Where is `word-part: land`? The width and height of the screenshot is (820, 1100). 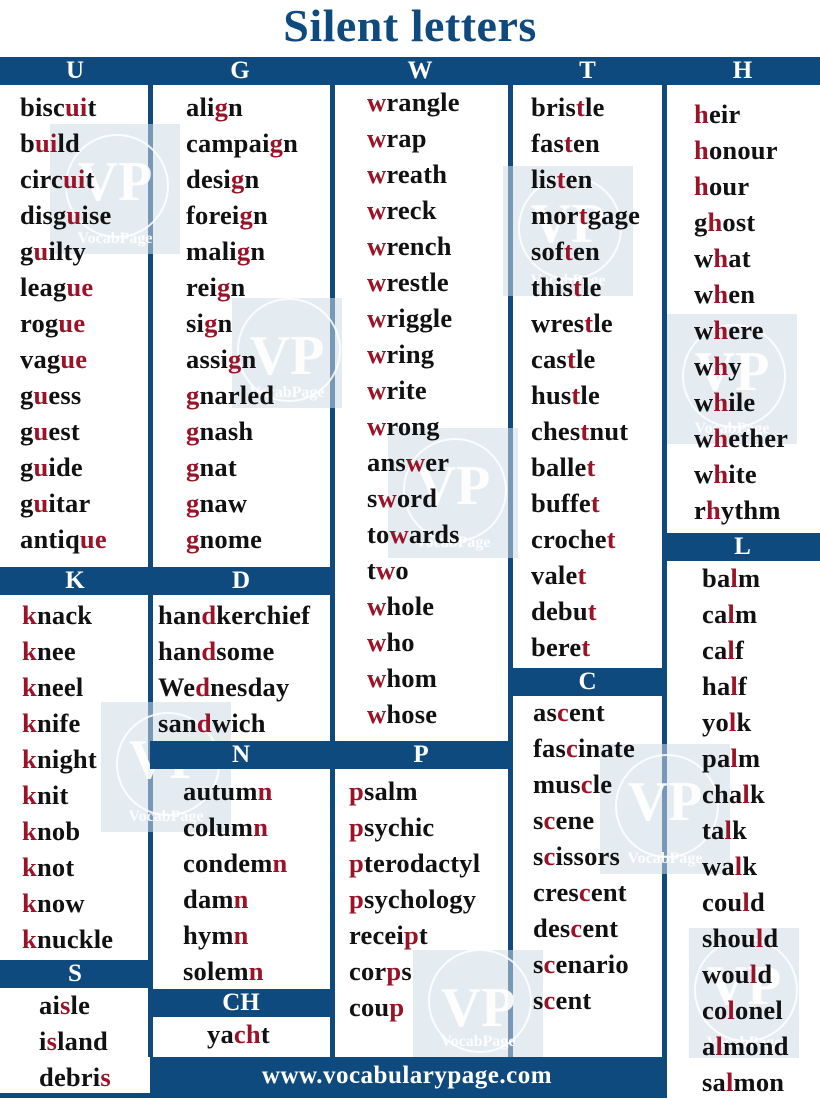 word-part: land is located at coordinates (82, 1041).